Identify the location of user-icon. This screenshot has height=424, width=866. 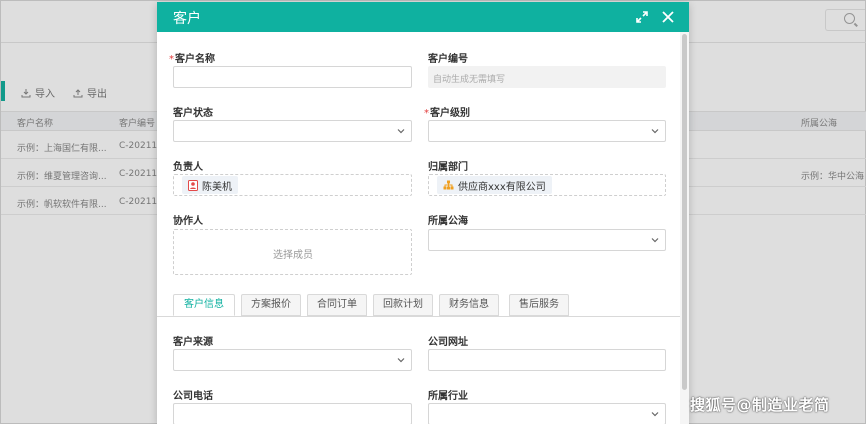
(193, 185).